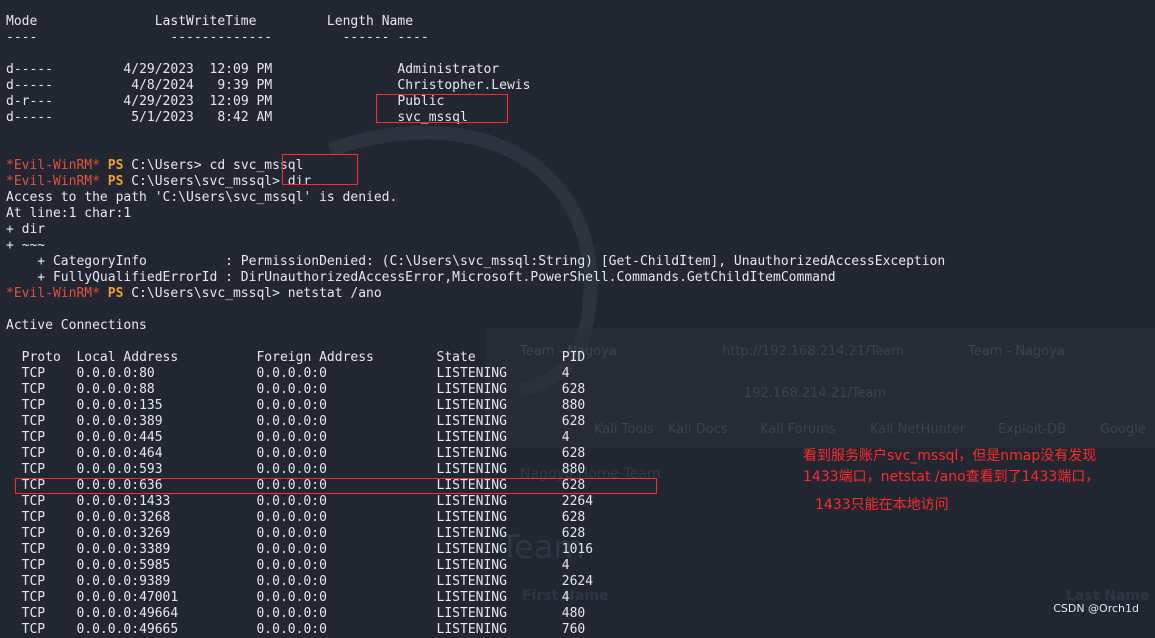  I want to click on col-name-header: Name, so click(397, 21).